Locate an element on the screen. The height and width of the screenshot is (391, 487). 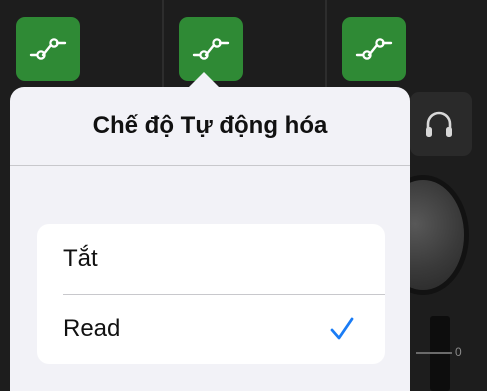
fader-scale-label: 0 is located at coordinates (458, 352).